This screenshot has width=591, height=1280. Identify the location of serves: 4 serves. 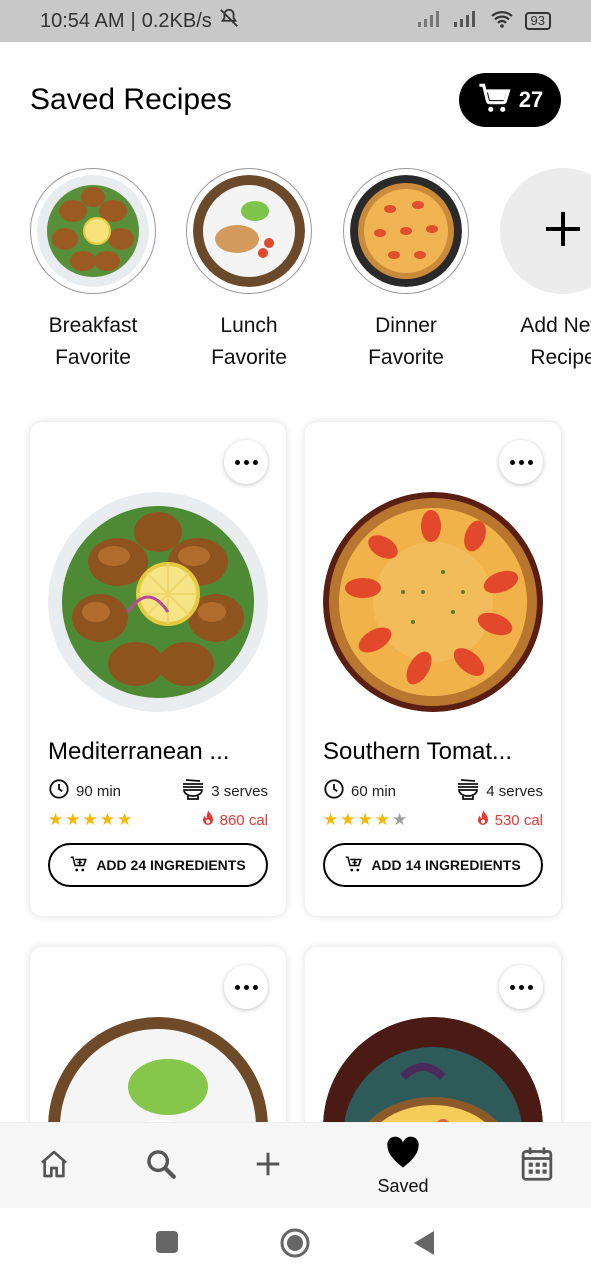
(499, 791).